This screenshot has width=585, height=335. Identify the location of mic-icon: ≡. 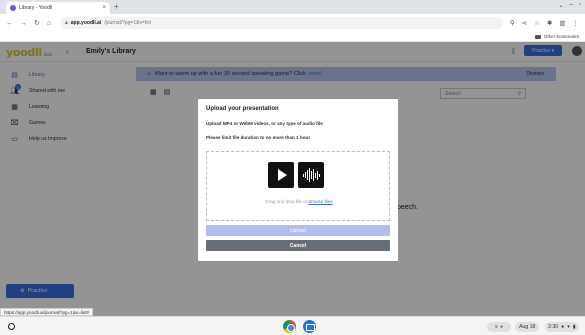
(496, 327).